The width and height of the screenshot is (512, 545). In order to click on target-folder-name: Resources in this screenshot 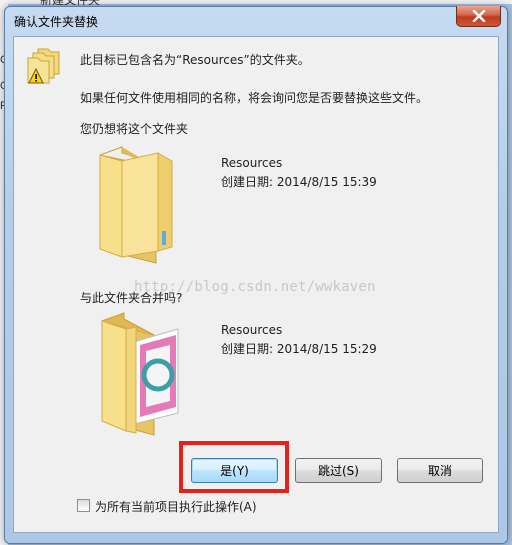, I will do `click(252, 330)`.